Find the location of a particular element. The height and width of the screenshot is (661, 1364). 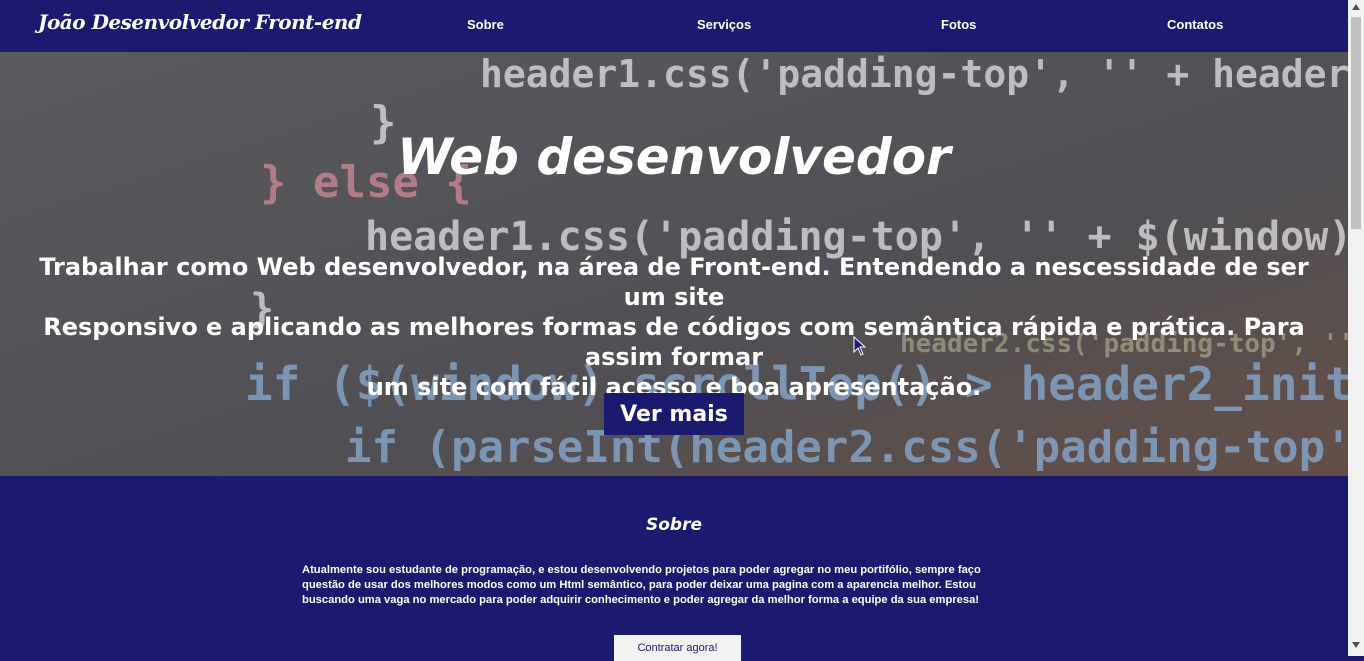

nav-link-sobre: Sobre is located at coordinates (485, 24).